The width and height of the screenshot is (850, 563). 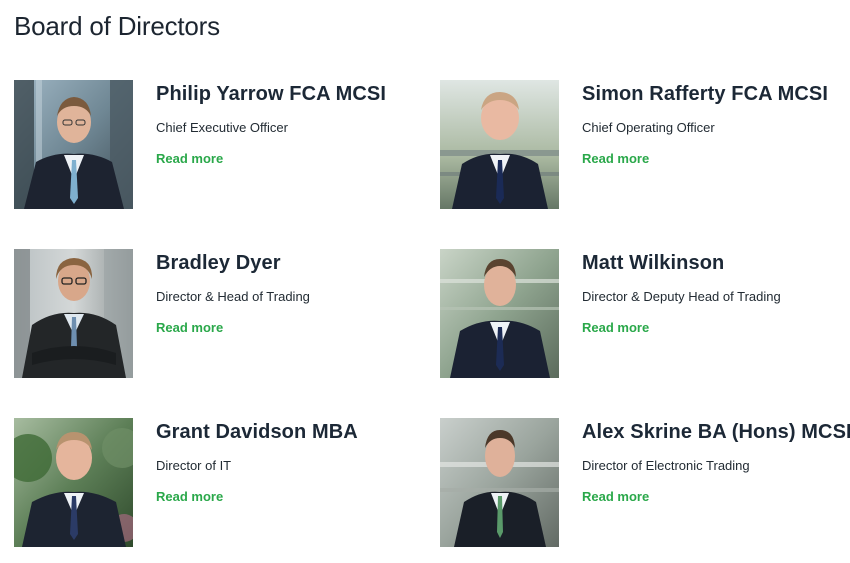 What do you see at coordinates (666, 465) in the screenshot?
I see `director-role: Director of Electronic Trading` at bounding box center [666, 465].